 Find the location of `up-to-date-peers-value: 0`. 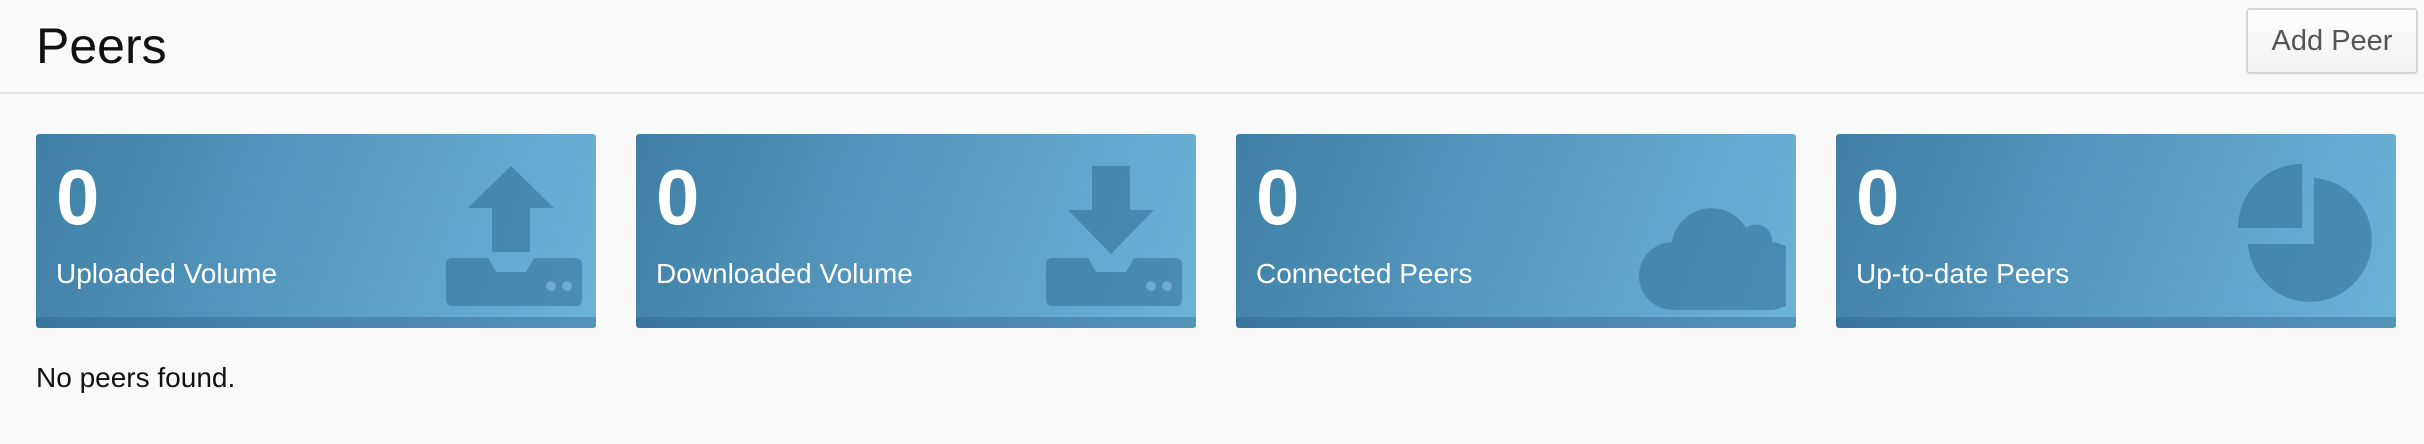

up-to-date-peers-value: 0 is located at coordinates (1878, 197).